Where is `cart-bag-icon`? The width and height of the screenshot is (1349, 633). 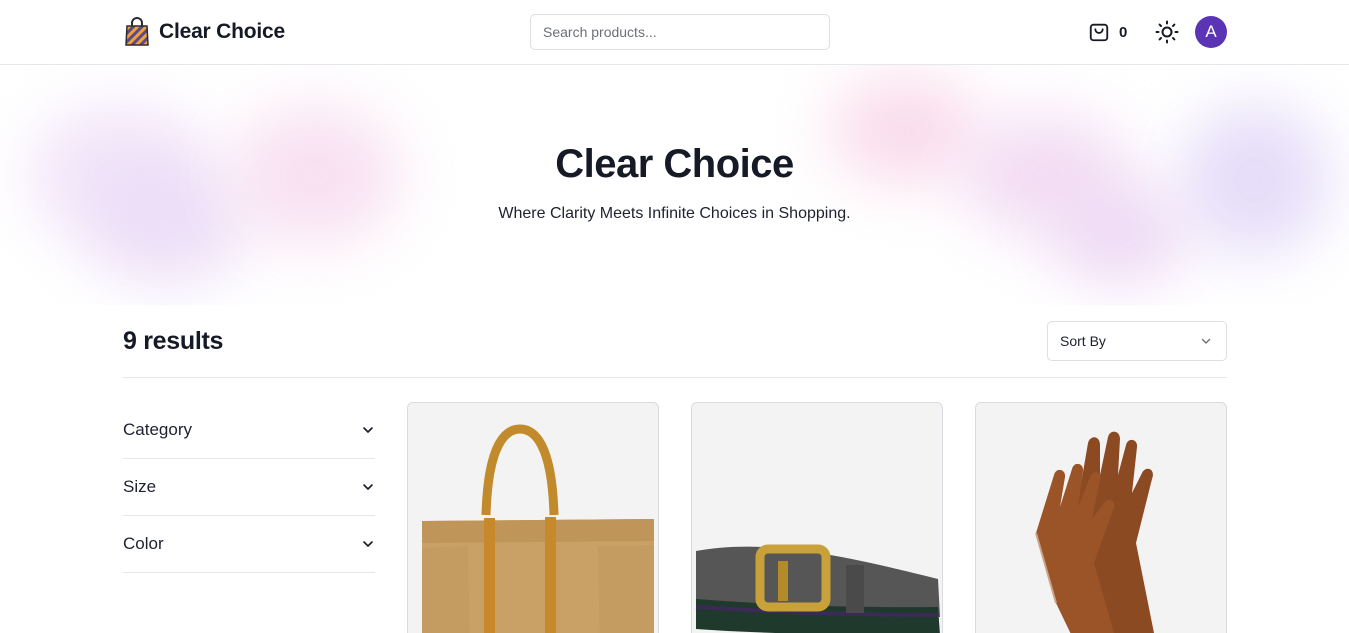 cart-bag-icon is located at coordinates (1099, 32).